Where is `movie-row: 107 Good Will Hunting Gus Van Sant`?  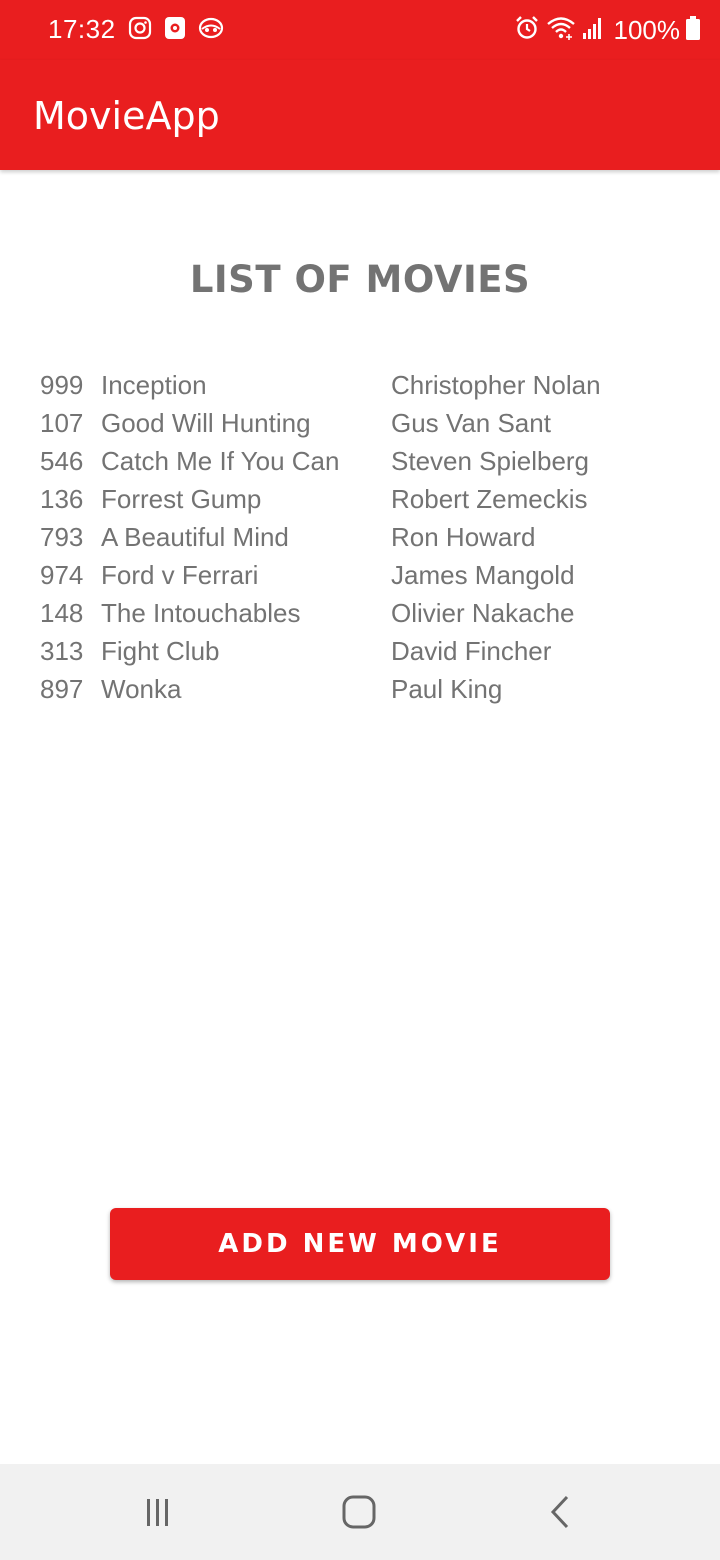
movie-row: 107 Good Will Hunting Gus Van Sant is located at coordinates (365, 427).